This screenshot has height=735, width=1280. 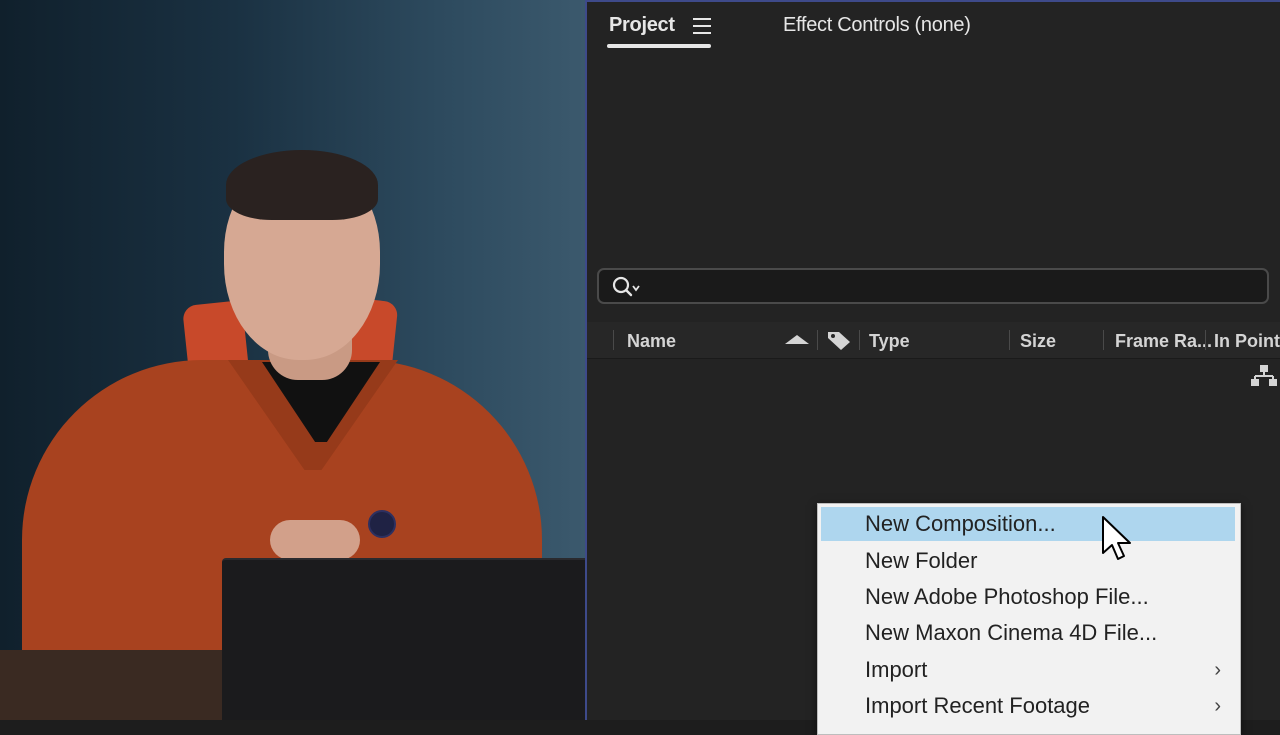 What do you see at coordinates (302, 185) in the screenshot?
I see `presenter-hair` at bounding box center [302, 185].